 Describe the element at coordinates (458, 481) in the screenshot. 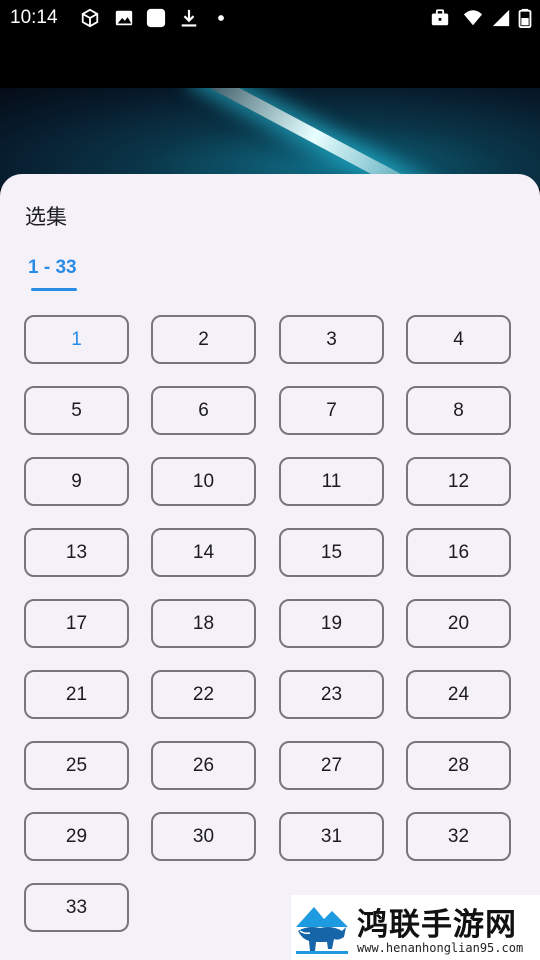

I see `episode-button-12: 12` at that location.